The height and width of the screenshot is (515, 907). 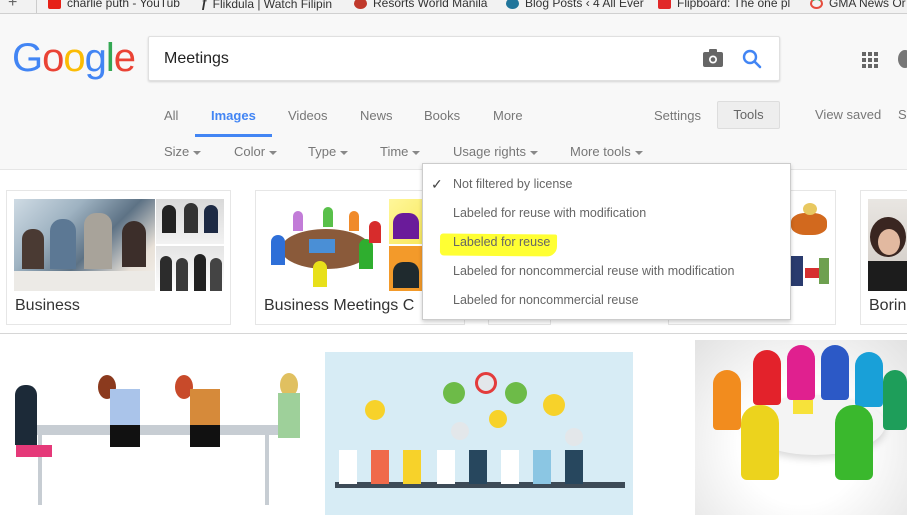 I want to click on filter-type: Type, so click(x=328, y=151).